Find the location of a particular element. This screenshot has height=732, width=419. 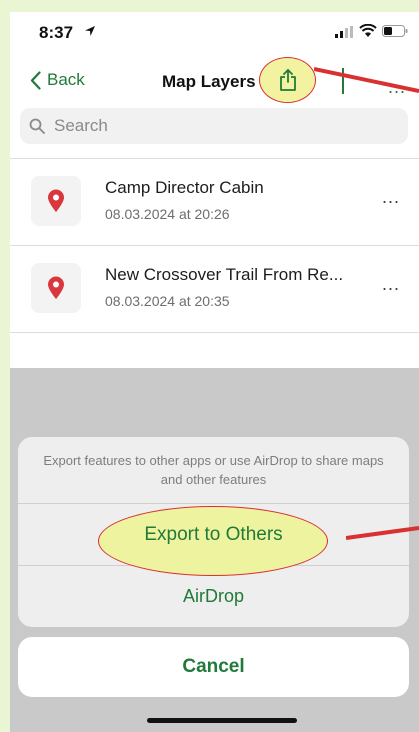

divider is located at coordinates (214, 332).